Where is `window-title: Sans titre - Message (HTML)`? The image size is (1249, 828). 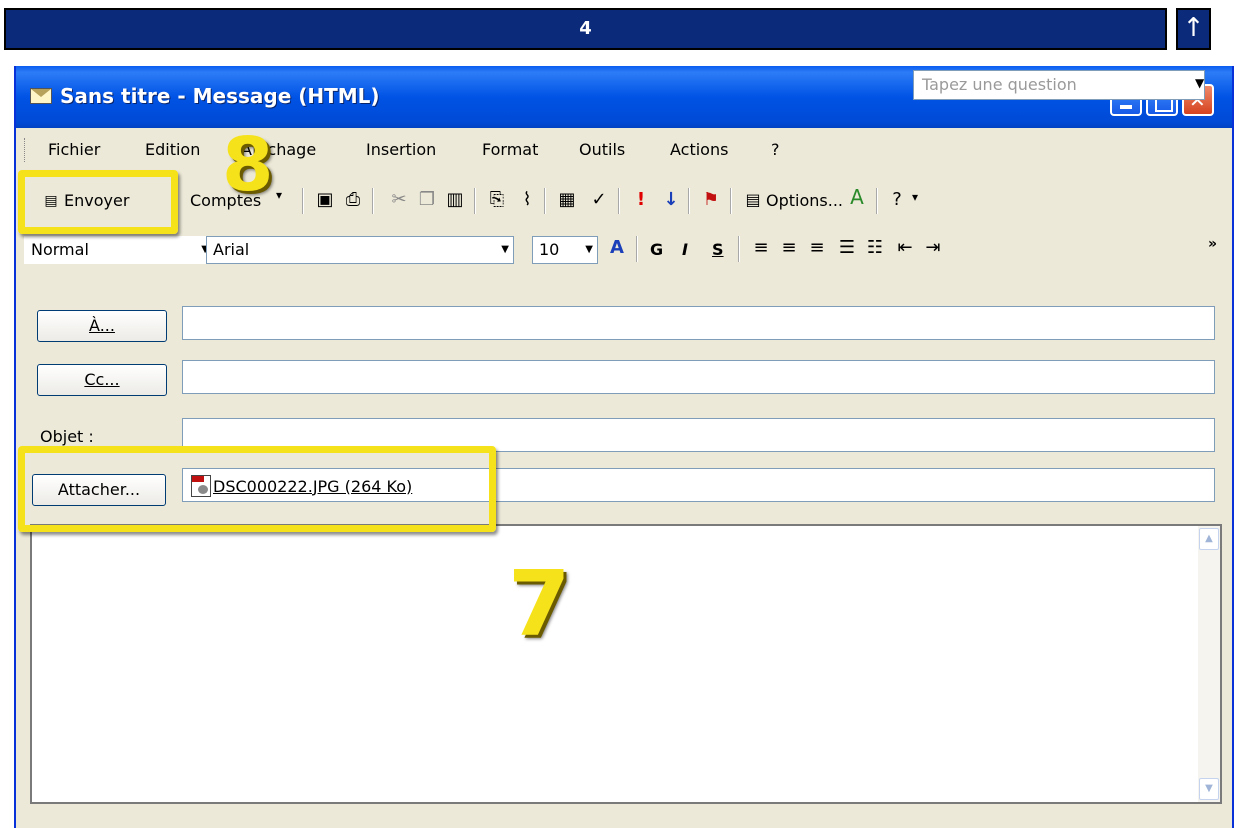 window-title: Sans titre - Message (HTML) is located at coordinates (220, 96).